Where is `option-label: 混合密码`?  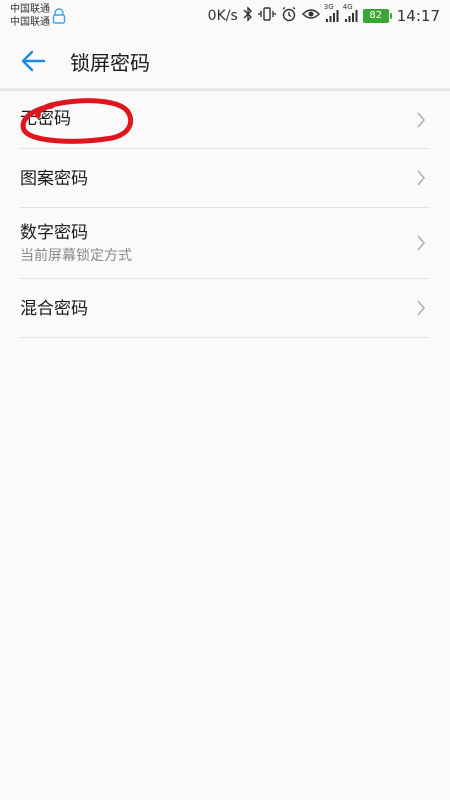
option-label: 混合密码 is located at coordinates (54, 309).